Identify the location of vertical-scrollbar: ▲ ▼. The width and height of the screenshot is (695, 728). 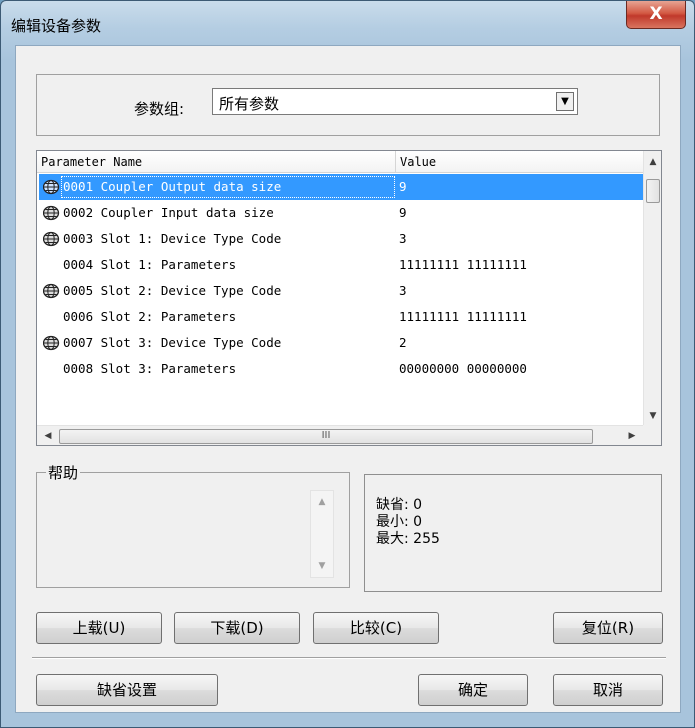
(652, 289).